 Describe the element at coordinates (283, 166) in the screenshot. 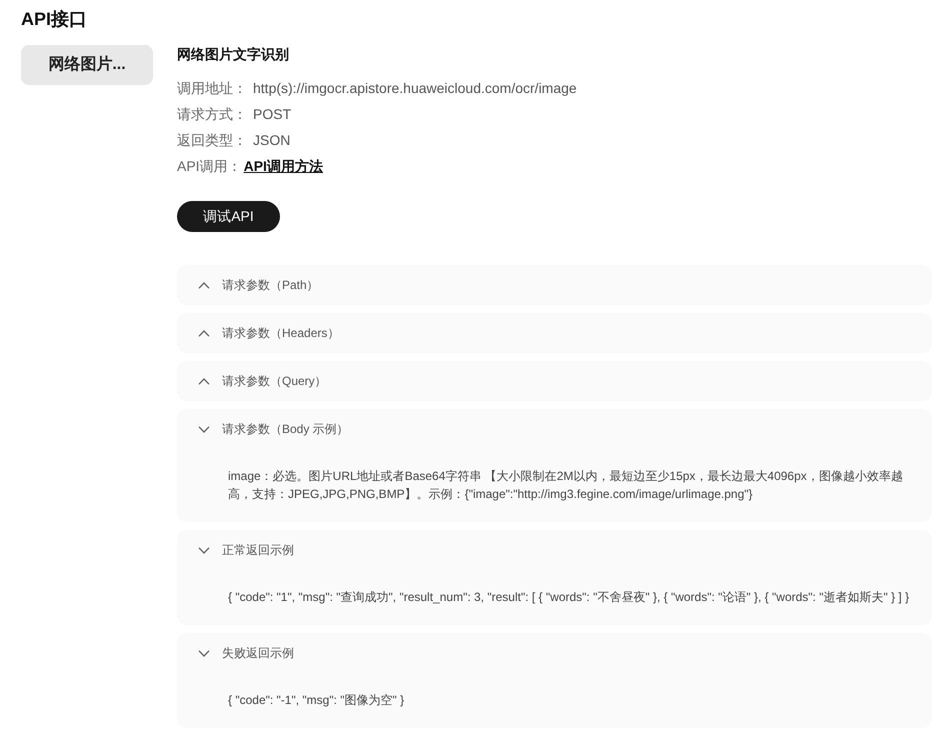

I see `api-call-link: API调用方法` at that location.